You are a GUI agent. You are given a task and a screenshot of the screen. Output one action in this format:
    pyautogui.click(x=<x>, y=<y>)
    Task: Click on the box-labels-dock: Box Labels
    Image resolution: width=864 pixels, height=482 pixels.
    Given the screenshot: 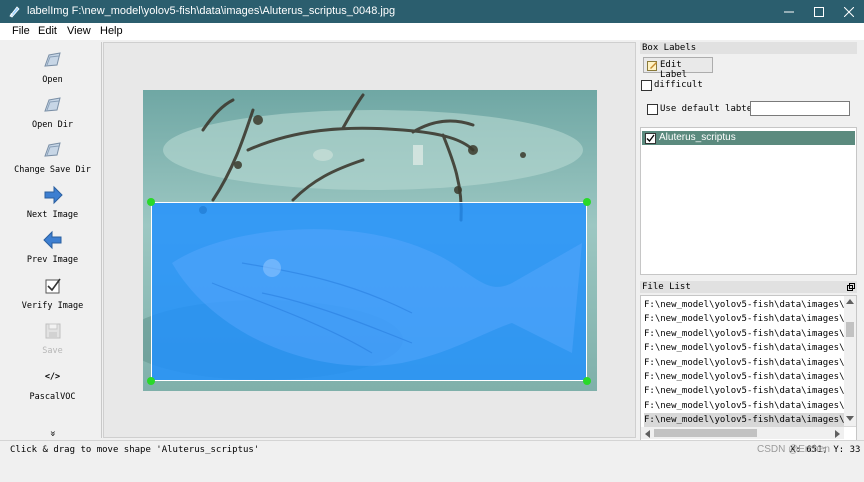 What is the action you would take?
    pyautogui.click(x=748, y=48)
    